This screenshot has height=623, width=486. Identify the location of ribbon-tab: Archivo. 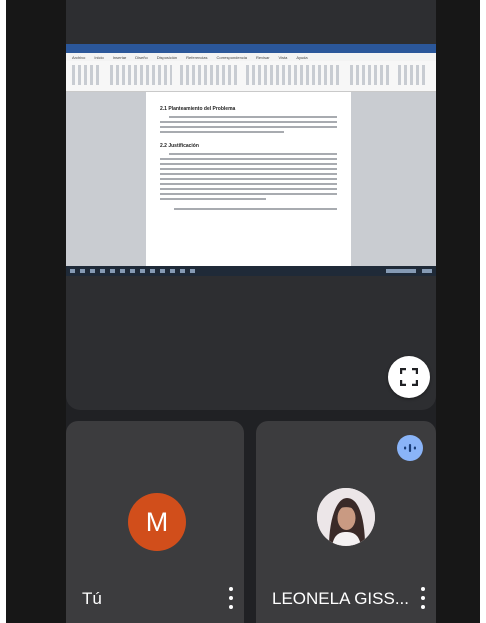
(79, 57).